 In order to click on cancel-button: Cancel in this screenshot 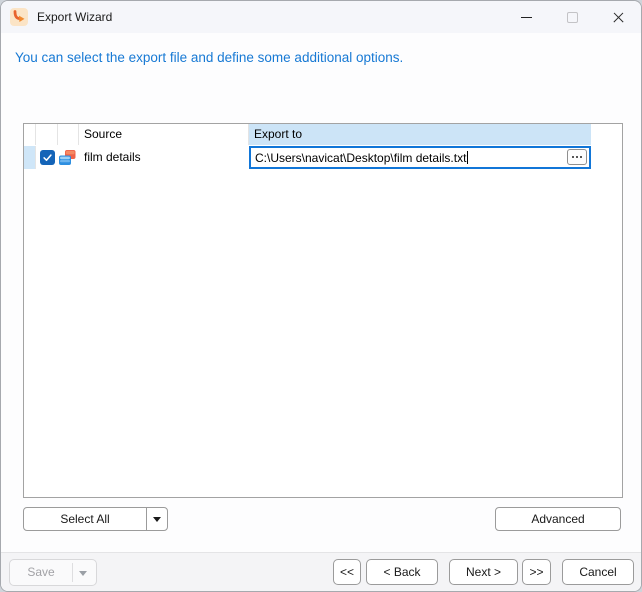, I will do `click(598, 572)`.